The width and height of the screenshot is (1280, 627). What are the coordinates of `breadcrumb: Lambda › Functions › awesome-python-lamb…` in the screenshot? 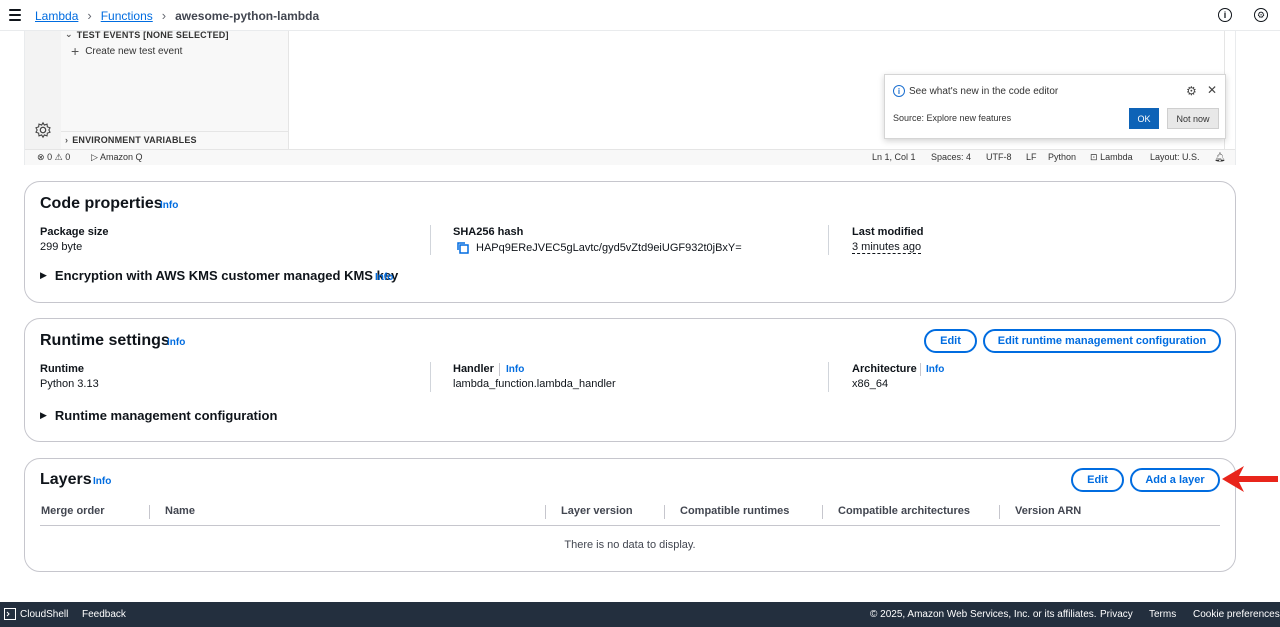 It's located at (177, 15).